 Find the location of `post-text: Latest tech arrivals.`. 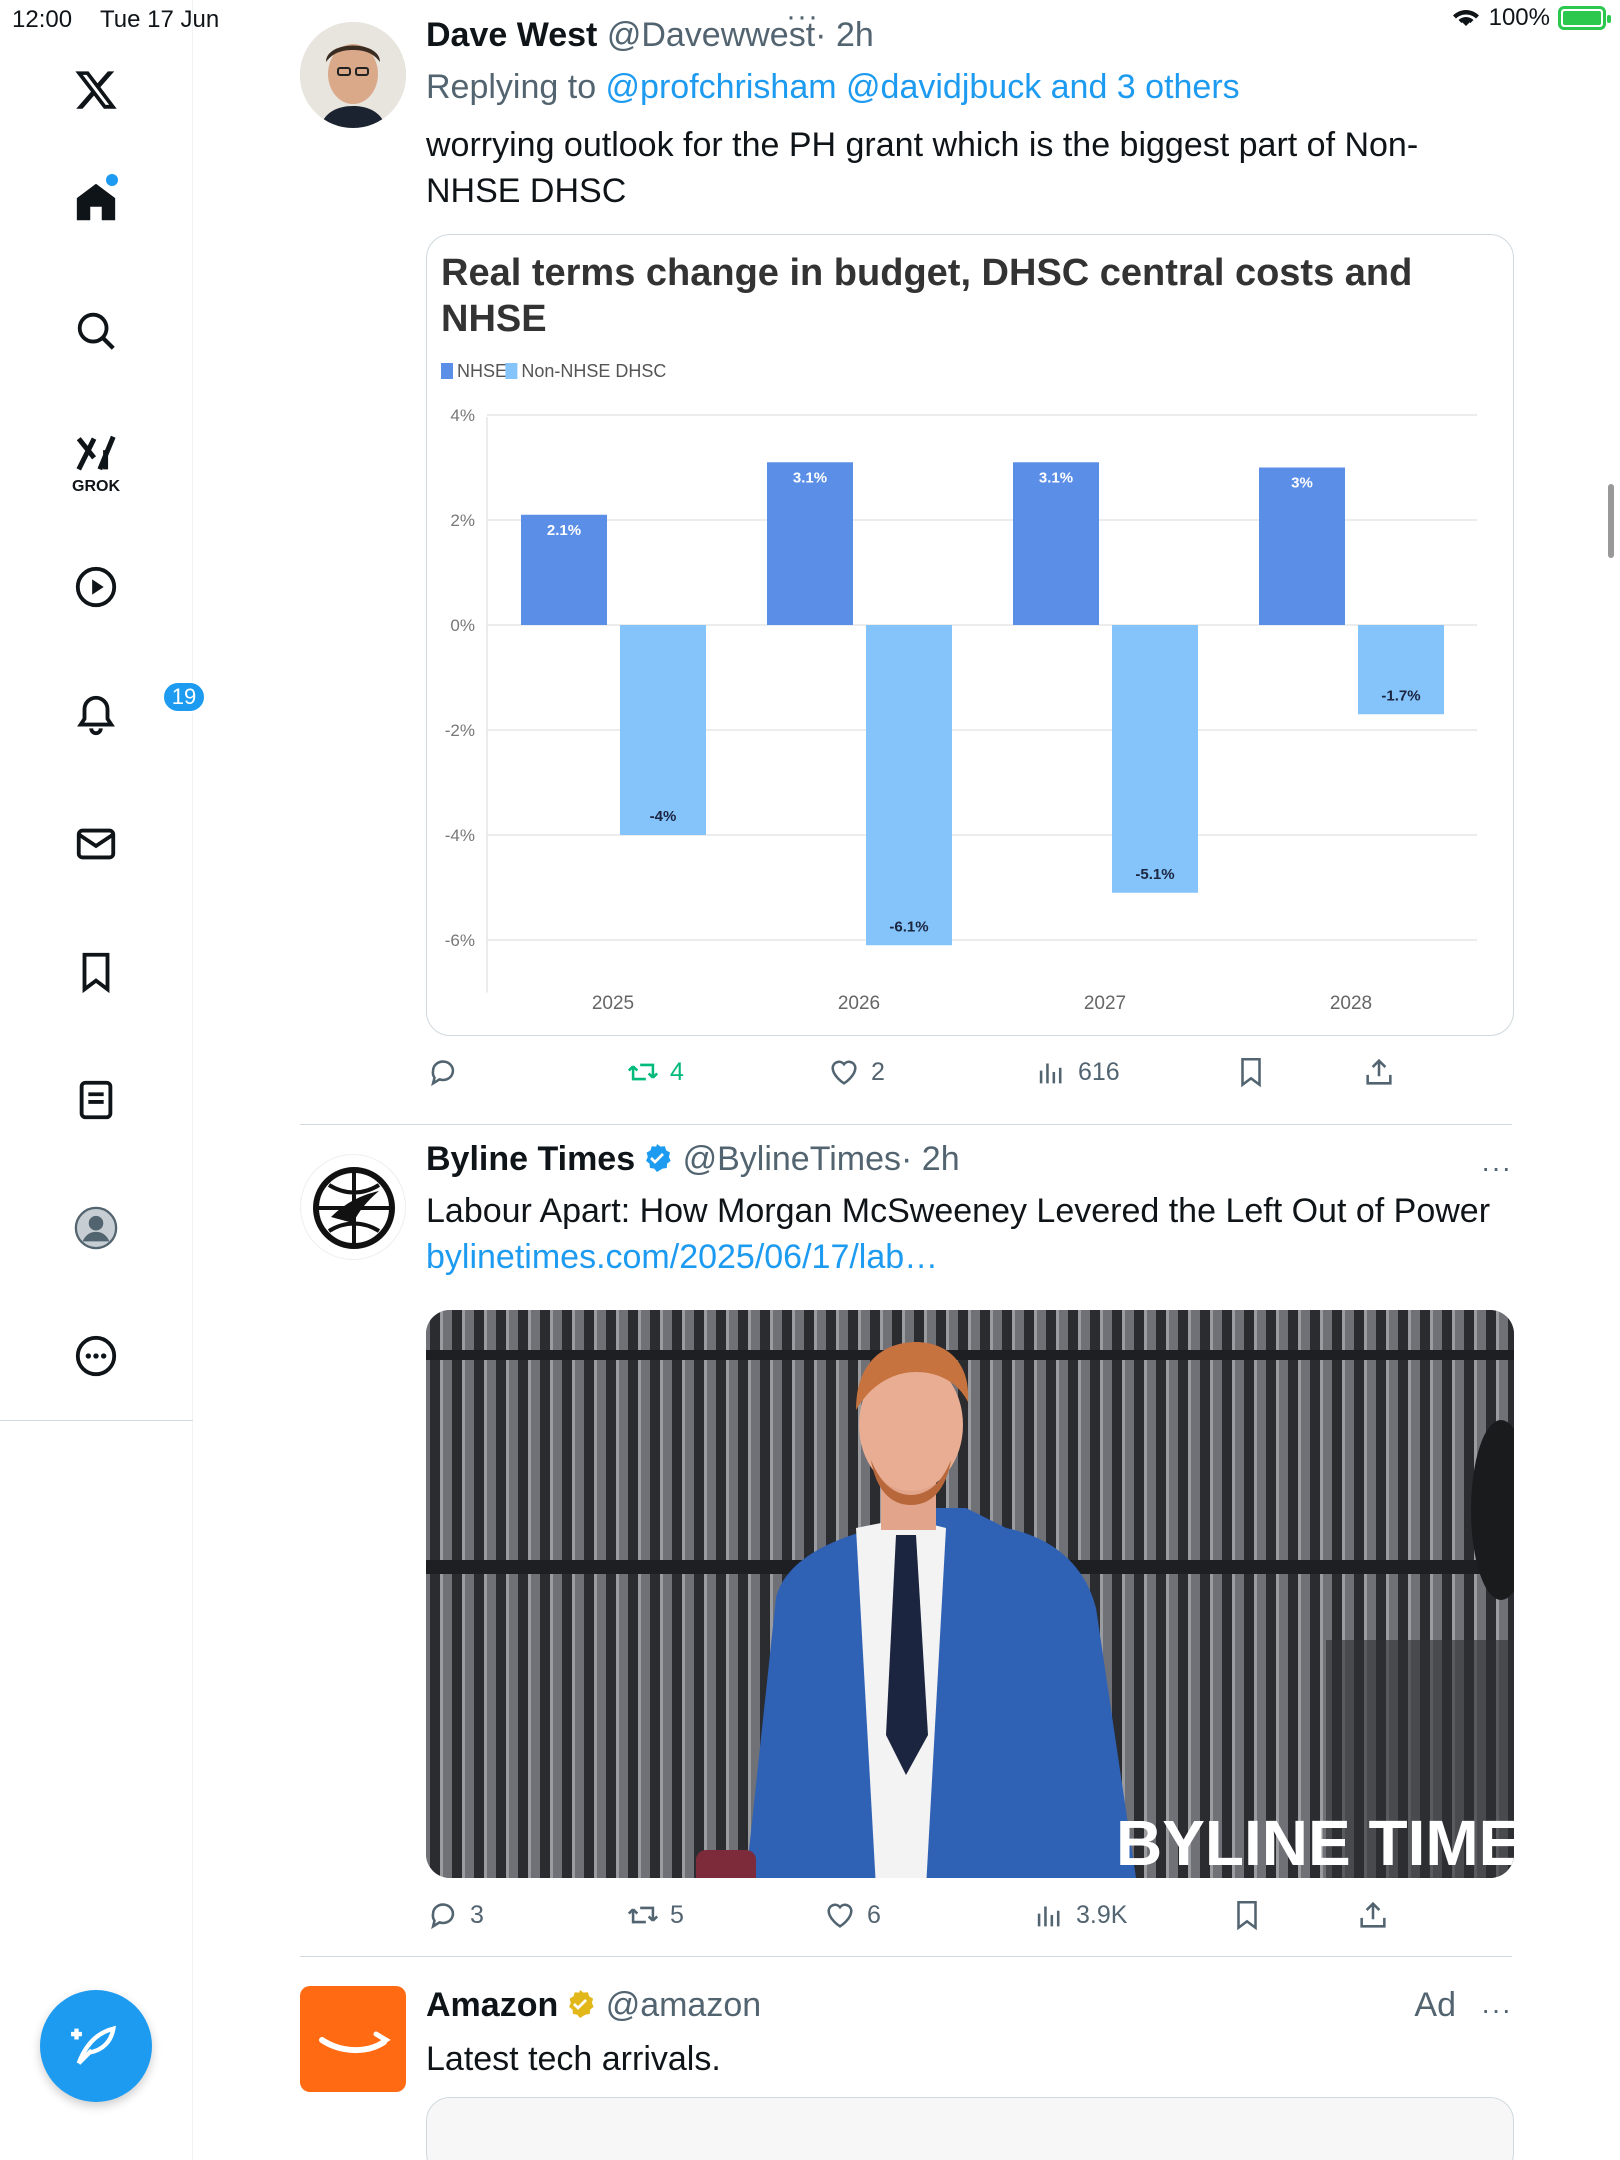

post-text: Latest tech arrivals. is located at coordinates (573, 2059).